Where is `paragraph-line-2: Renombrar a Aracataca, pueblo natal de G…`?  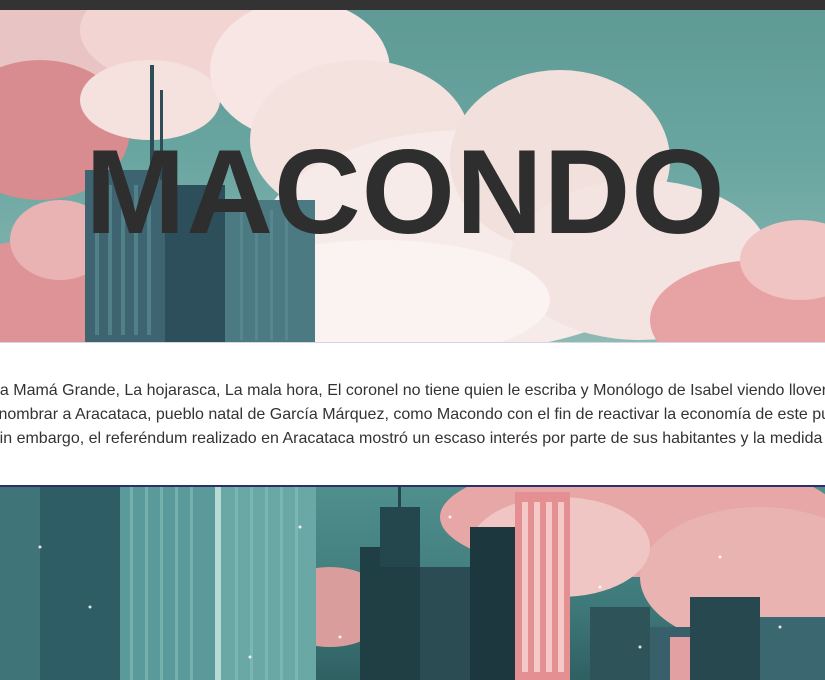 paragraph-line-2: Renombrar a Aracataca, pueblo natal de G… is located at coordinates (412, 414).